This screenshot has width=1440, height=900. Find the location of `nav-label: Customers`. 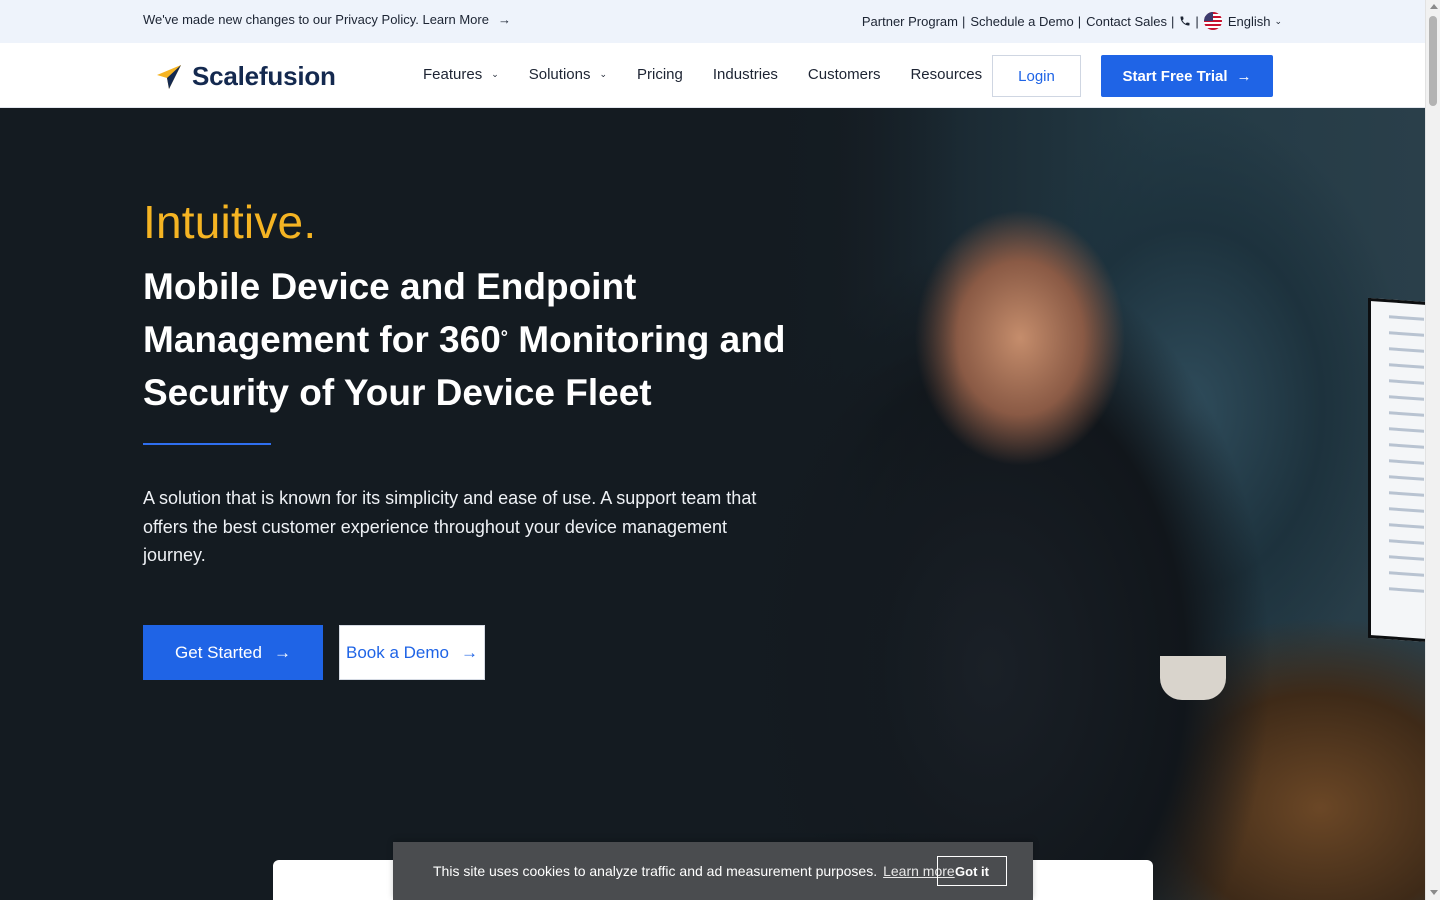

nav-label: Customers is located at coordinates (844, 74).